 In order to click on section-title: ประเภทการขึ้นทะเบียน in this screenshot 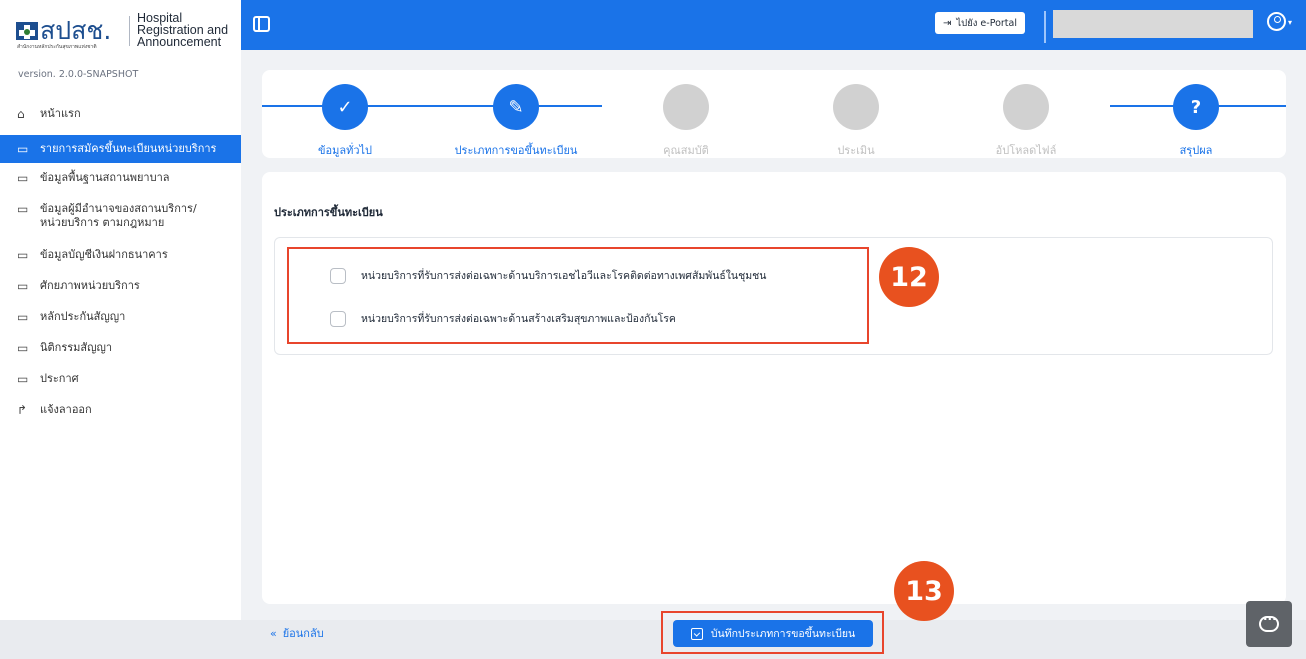, I will do `click(328, 212)`.